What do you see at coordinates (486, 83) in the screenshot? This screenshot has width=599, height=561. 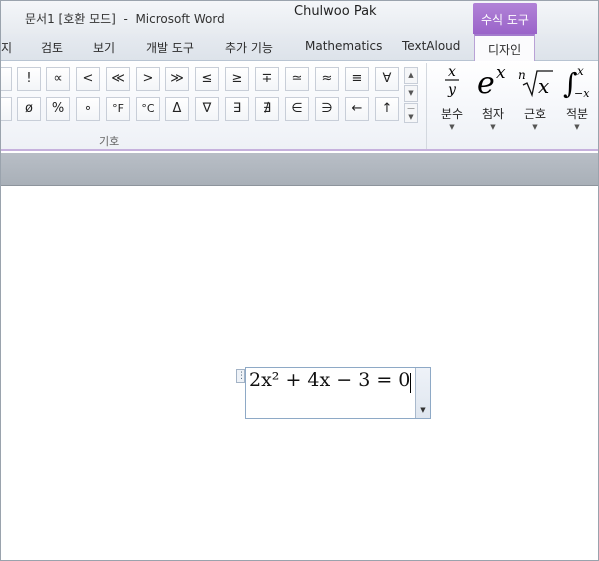 I see `svg-text: e` at bounding box center [486, 83].